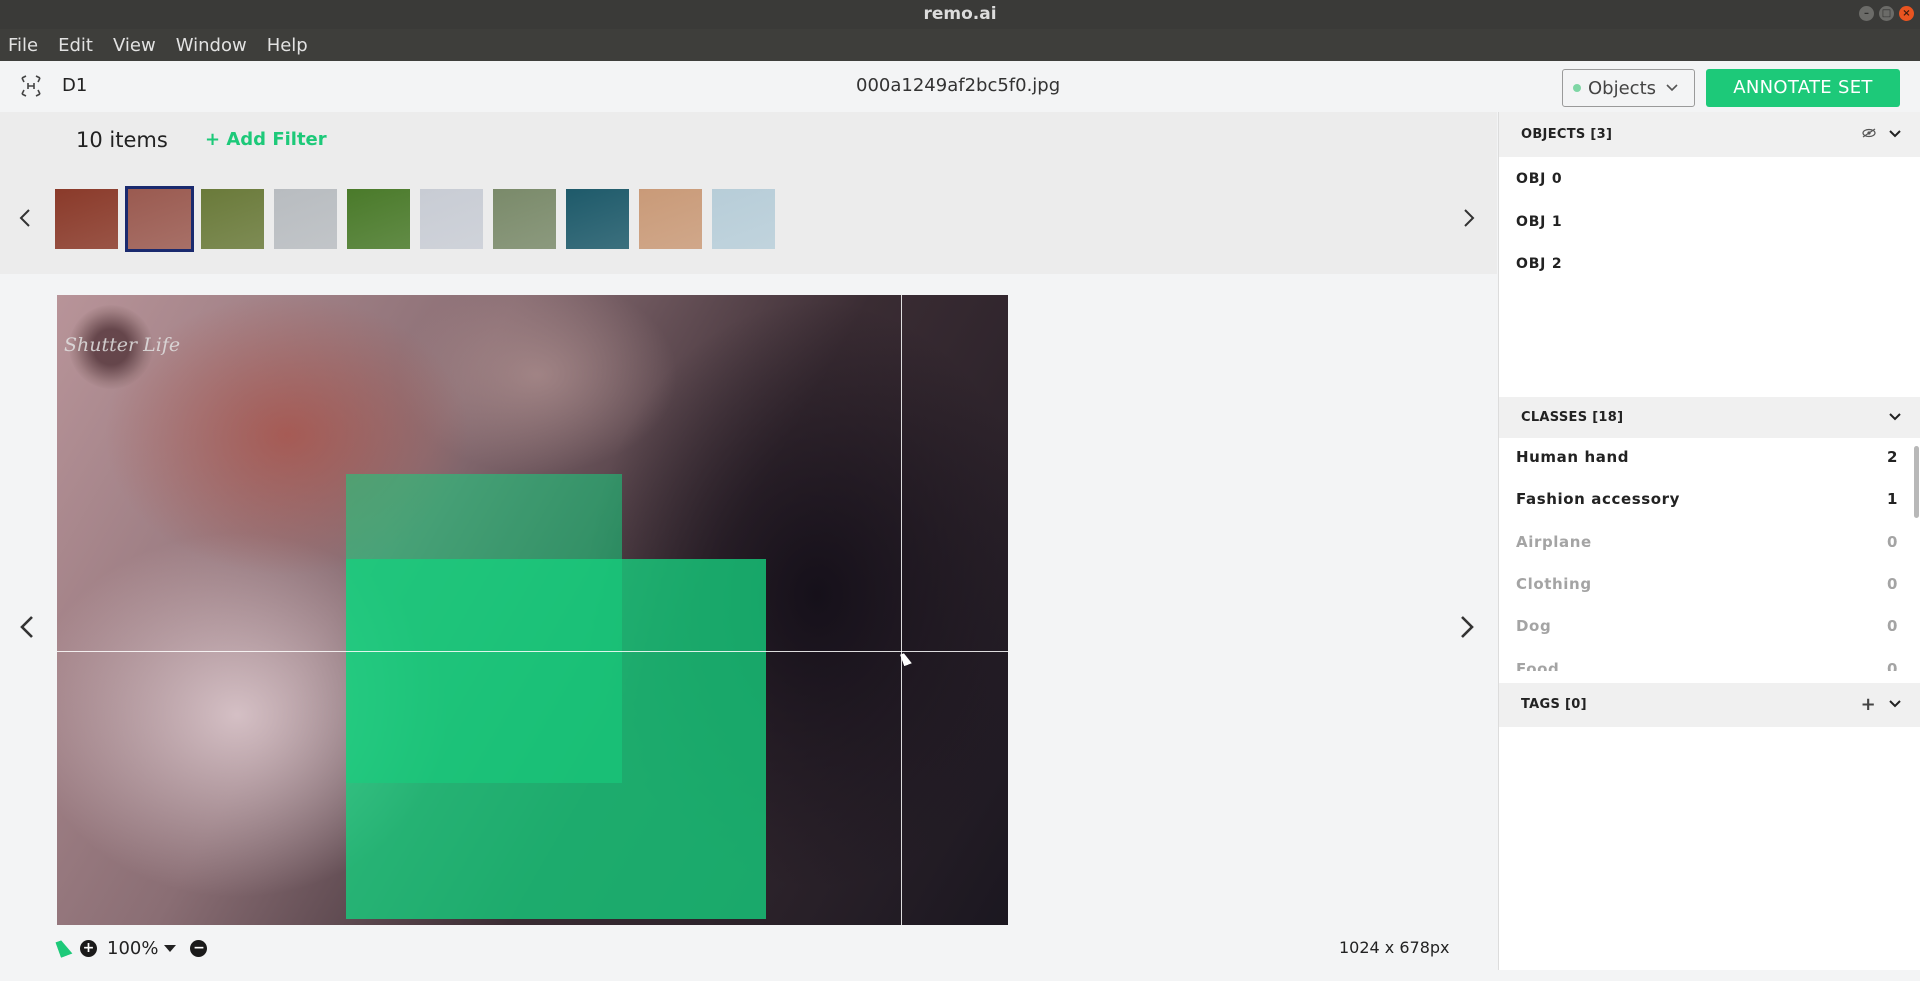 The height and width of the screenshot is (981, 1920). Describe the element at coordinates (1577, 88) in the screenshot. I see `status-dot-icon` at that location.